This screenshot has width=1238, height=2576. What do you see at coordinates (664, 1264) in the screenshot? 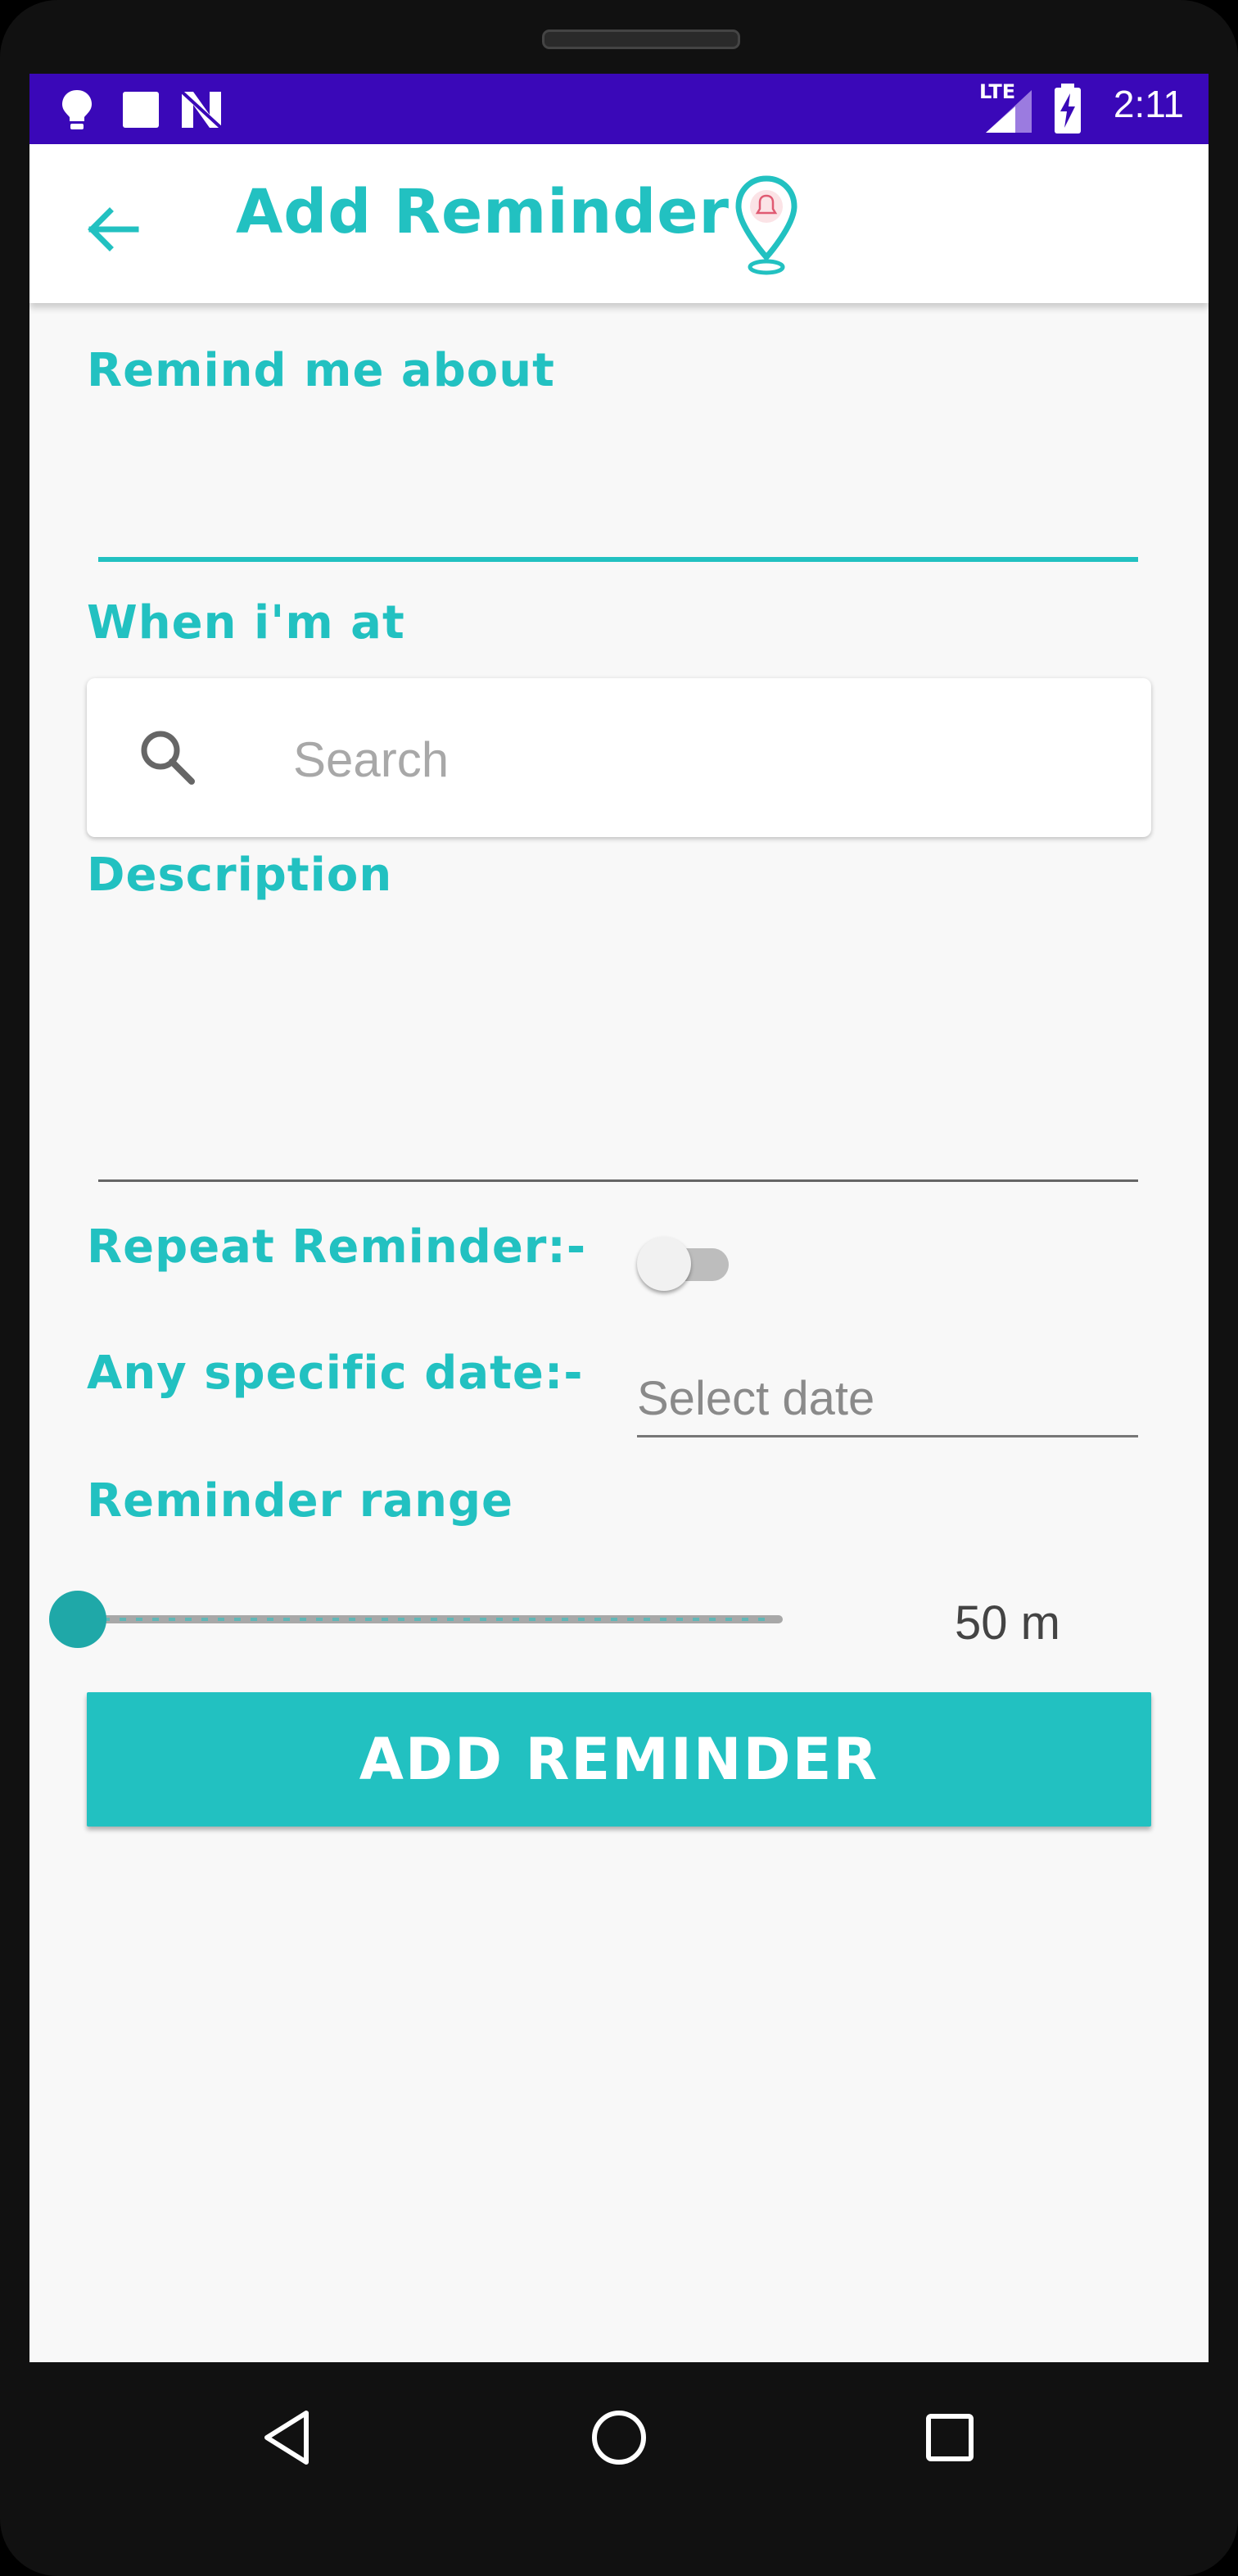
I see `toggle-thumb` at bounding box center [664, 1264].